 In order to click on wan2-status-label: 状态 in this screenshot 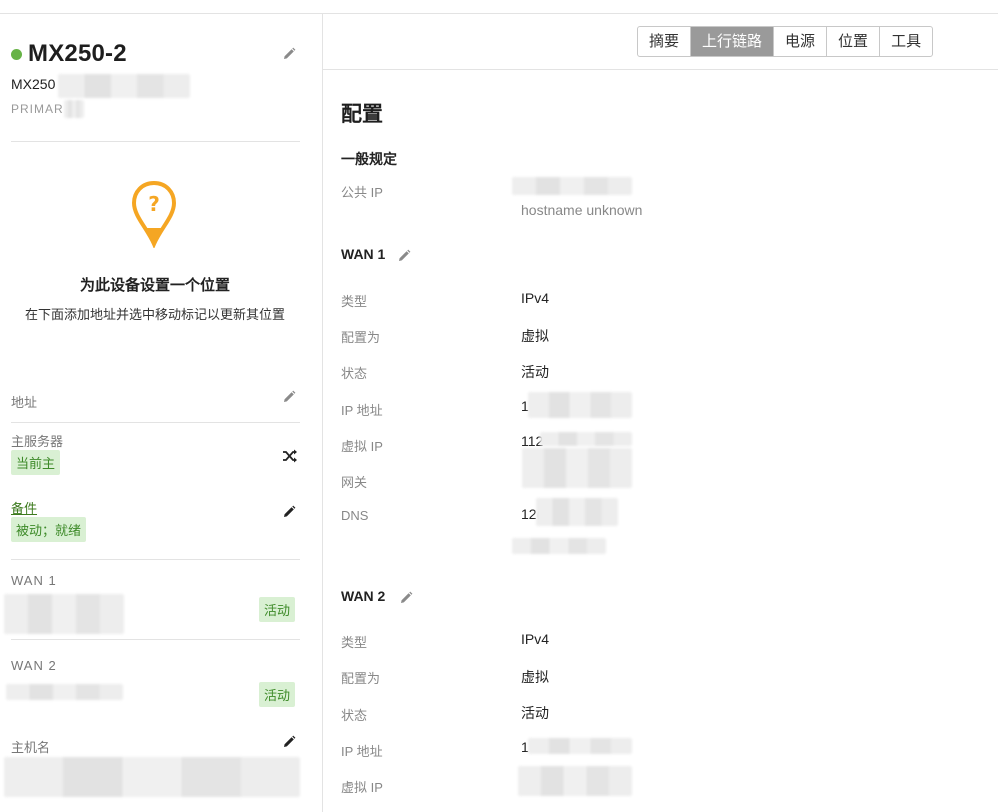, I will do `click(354, 715)`.